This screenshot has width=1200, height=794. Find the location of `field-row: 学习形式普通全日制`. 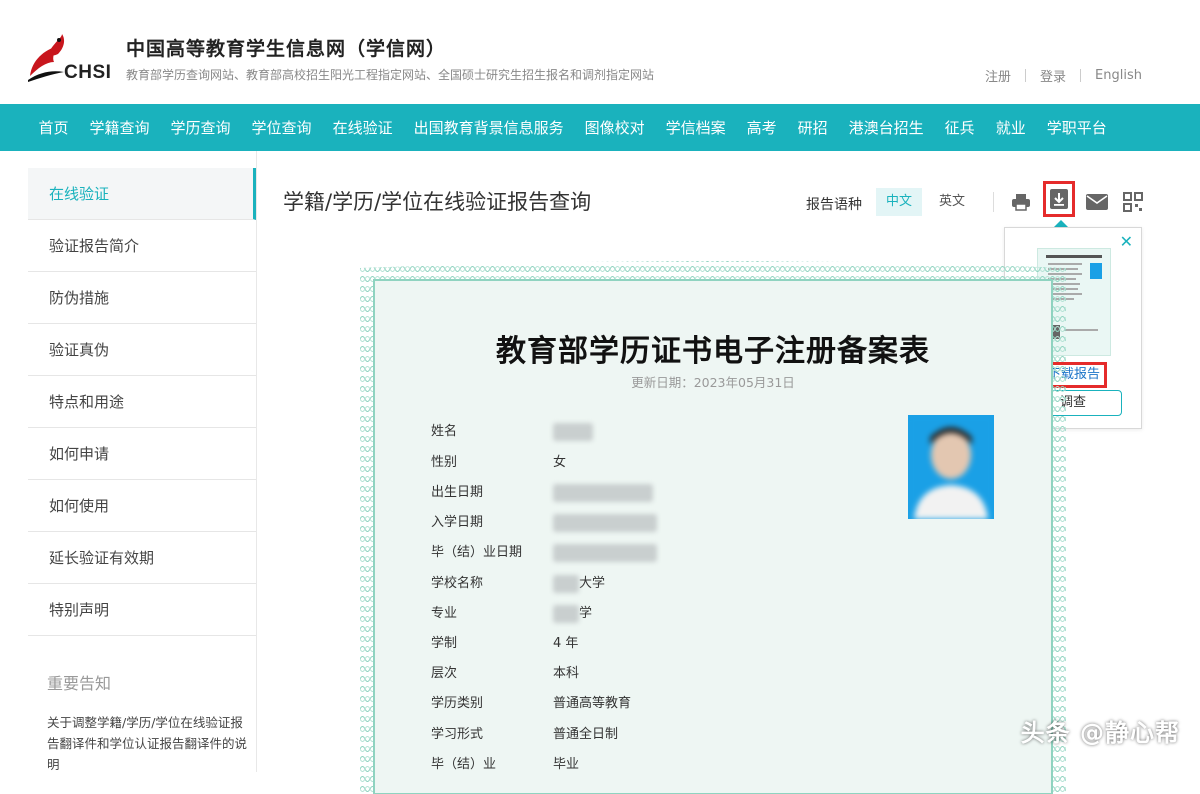

field-row: 学习形式普通全日制 is located at coordinates (524, 732).